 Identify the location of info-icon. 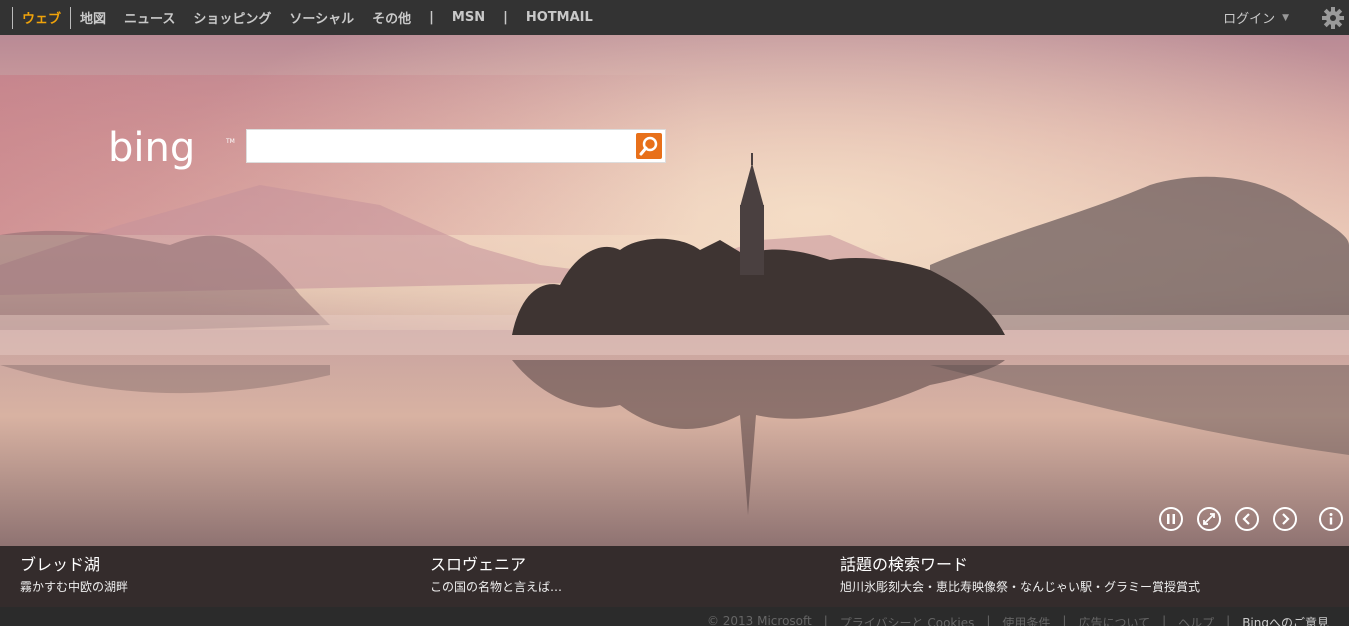
(1331, 519).